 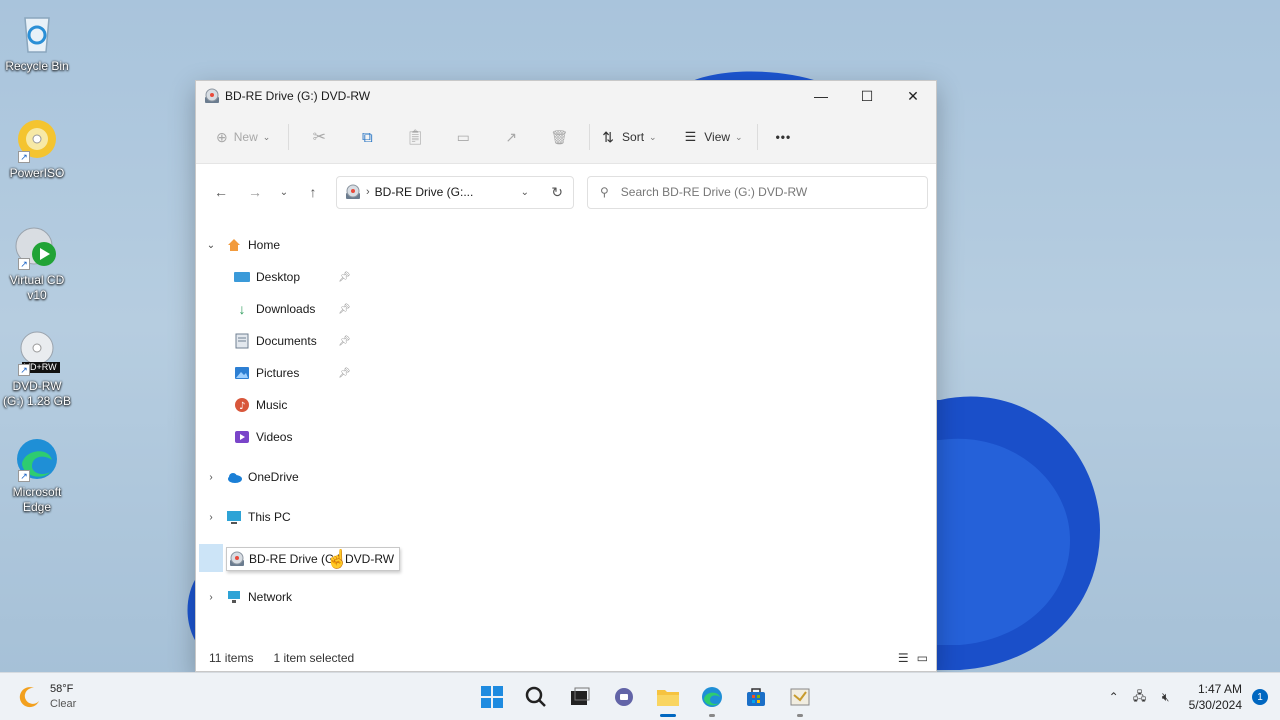 What do you see at coordinates (211, 245) in the screenshot?
I see `expand-chevron-down-icon: ⌄` at bounding box center [211, 245].